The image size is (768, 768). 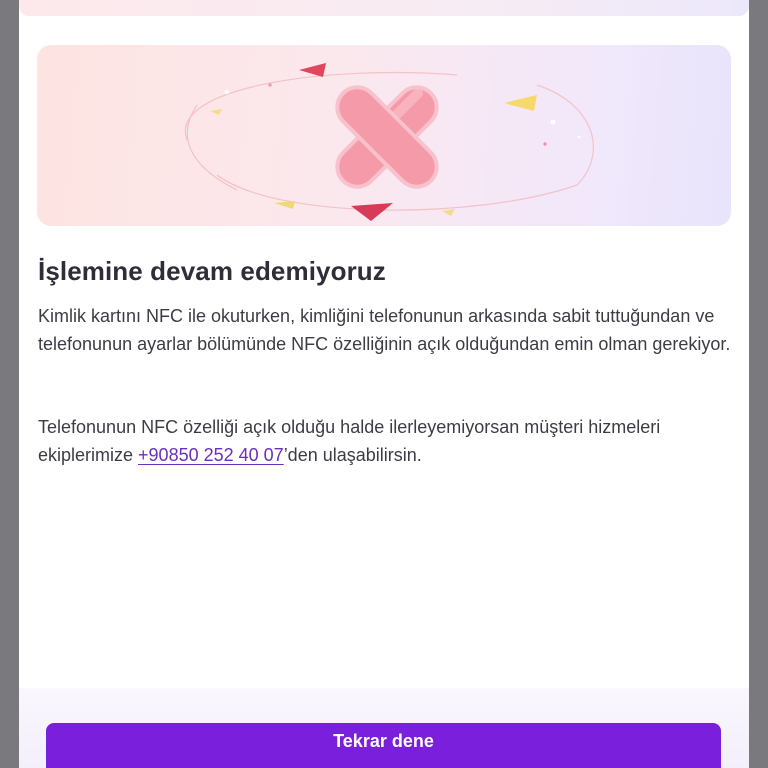 I want to click on triangle-yellow-left, so click(x=284, y=205).